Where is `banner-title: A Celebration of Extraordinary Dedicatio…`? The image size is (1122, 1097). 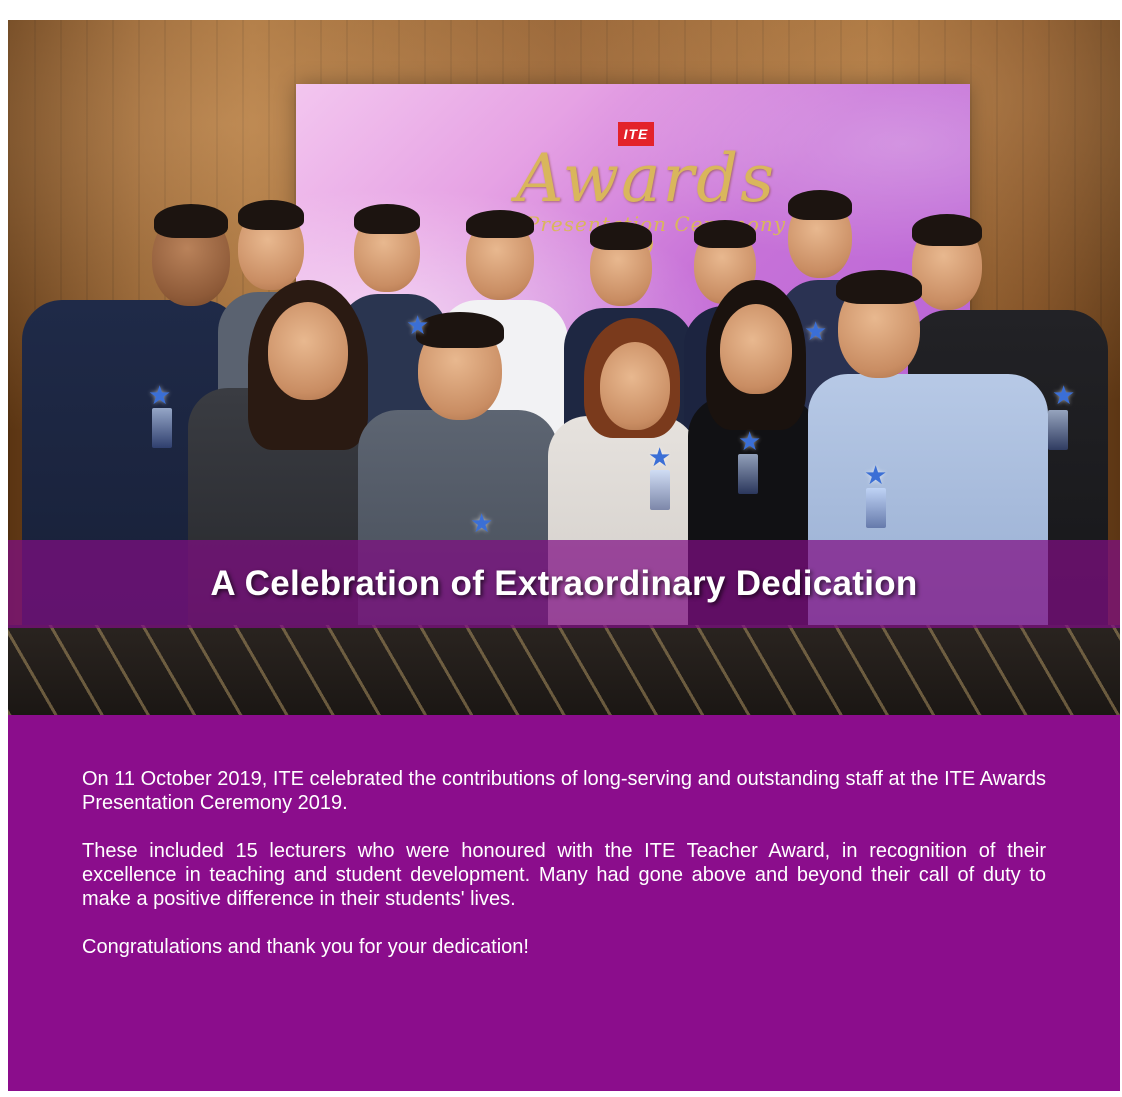
banner-title: A Celebration of Extraordinary Dedicatio… is located at coordinates (564, 583).